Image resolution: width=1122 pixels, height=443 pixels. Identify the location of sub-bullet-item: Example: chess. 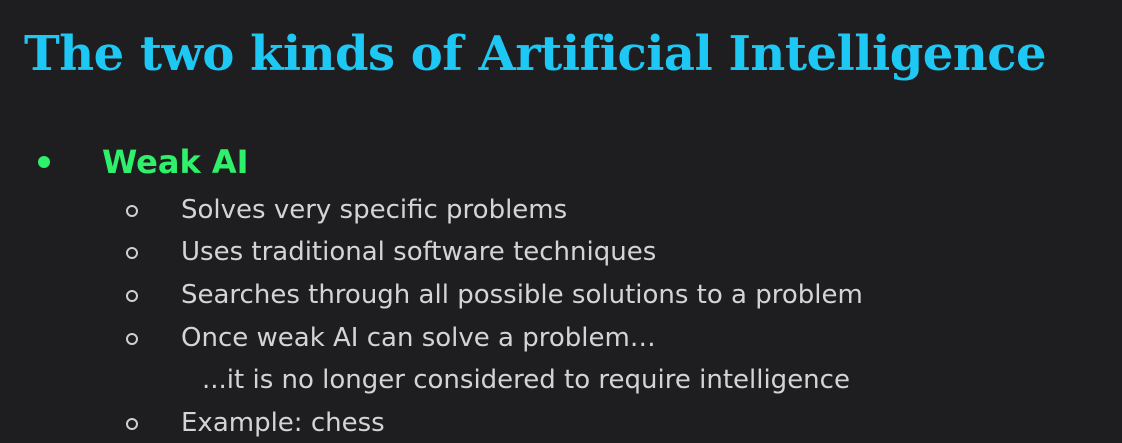
(255, 423).